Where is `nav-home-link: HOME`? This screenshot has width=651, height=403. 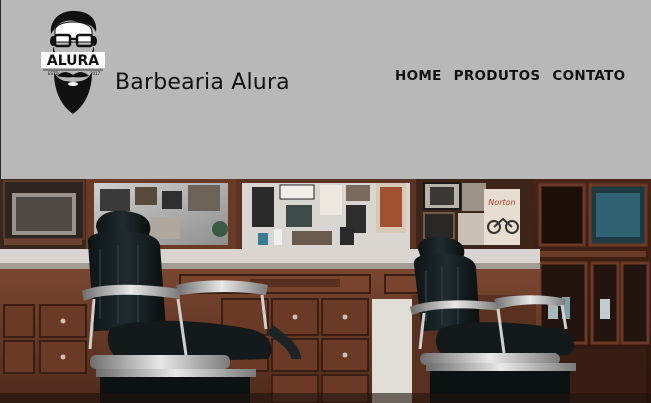
nav-home-link: HOME is located at coordinates (418, 76).